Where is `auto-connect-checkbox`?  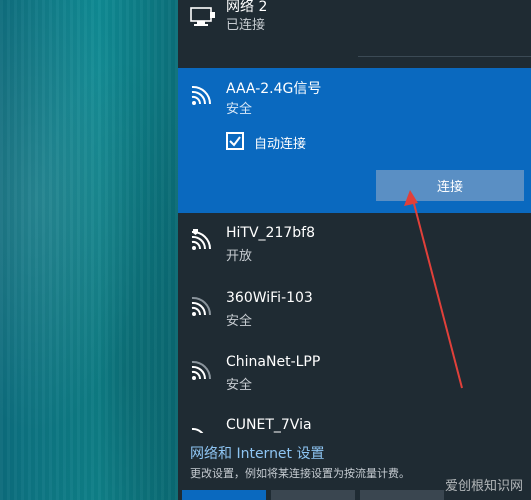 auto-connect-checkbox is located at coordinates (235, 141).